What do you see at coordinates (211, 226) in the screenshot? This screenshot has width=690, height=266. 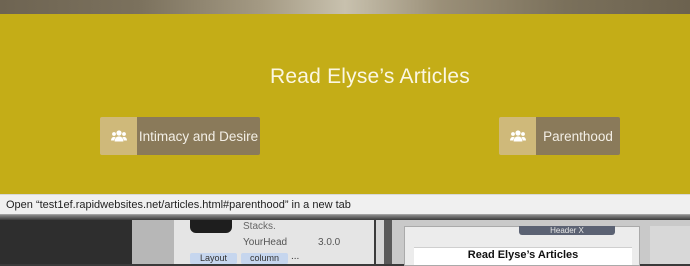 I see `stack-thumbnail` at bounding box center [211, 226].